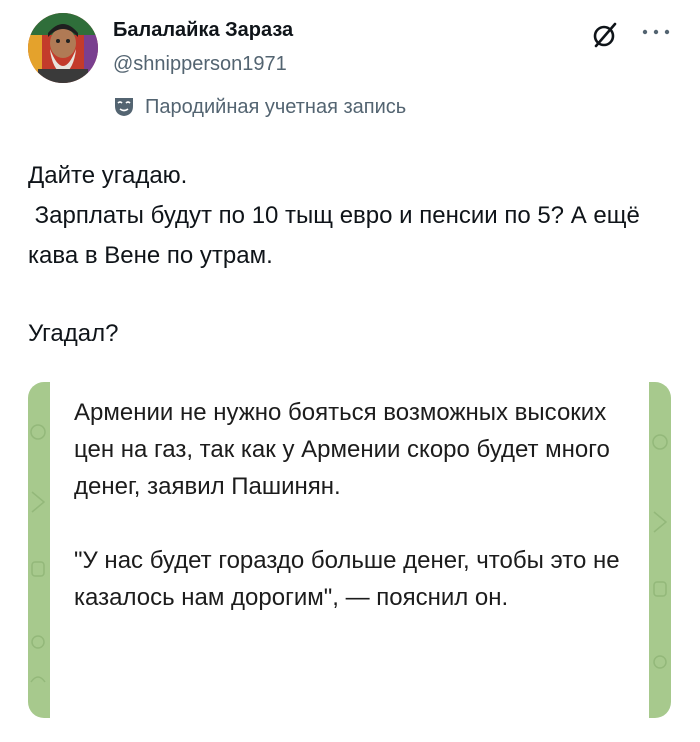  I want to click on theater-mask-icon, so click(124, 107).